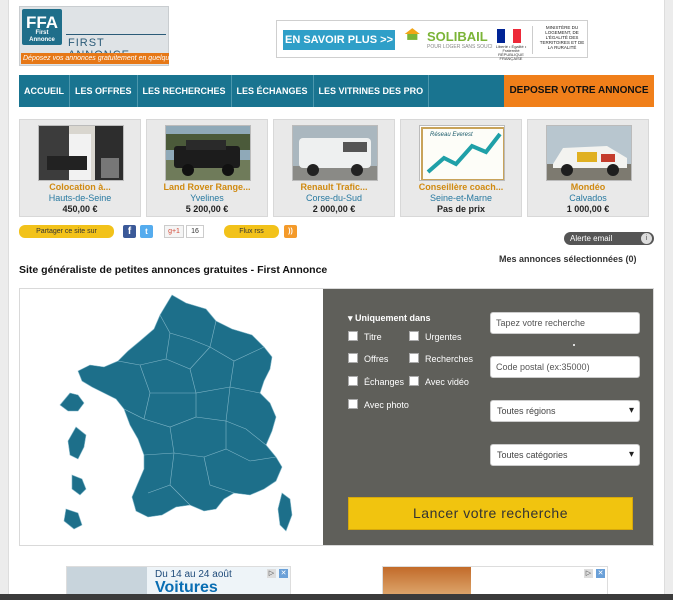 The width and height of the screenshot is (673, 600). What do you see at coordinates (81, 153) in the screenshot?
I see `listing-photo-apartment` at bounding box center [81, 153].